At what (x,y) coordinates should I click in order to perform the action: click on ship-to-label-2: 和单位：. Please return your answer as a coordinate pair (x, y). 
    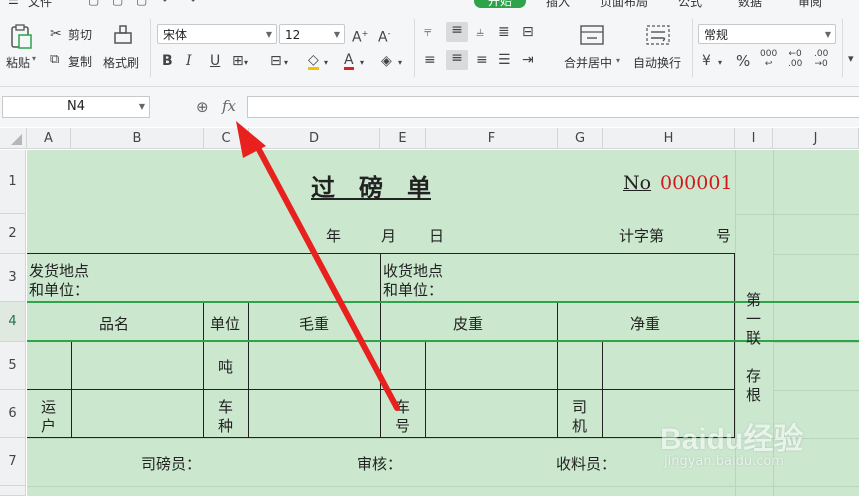
    Looking at the image, I should click on (413, 290).